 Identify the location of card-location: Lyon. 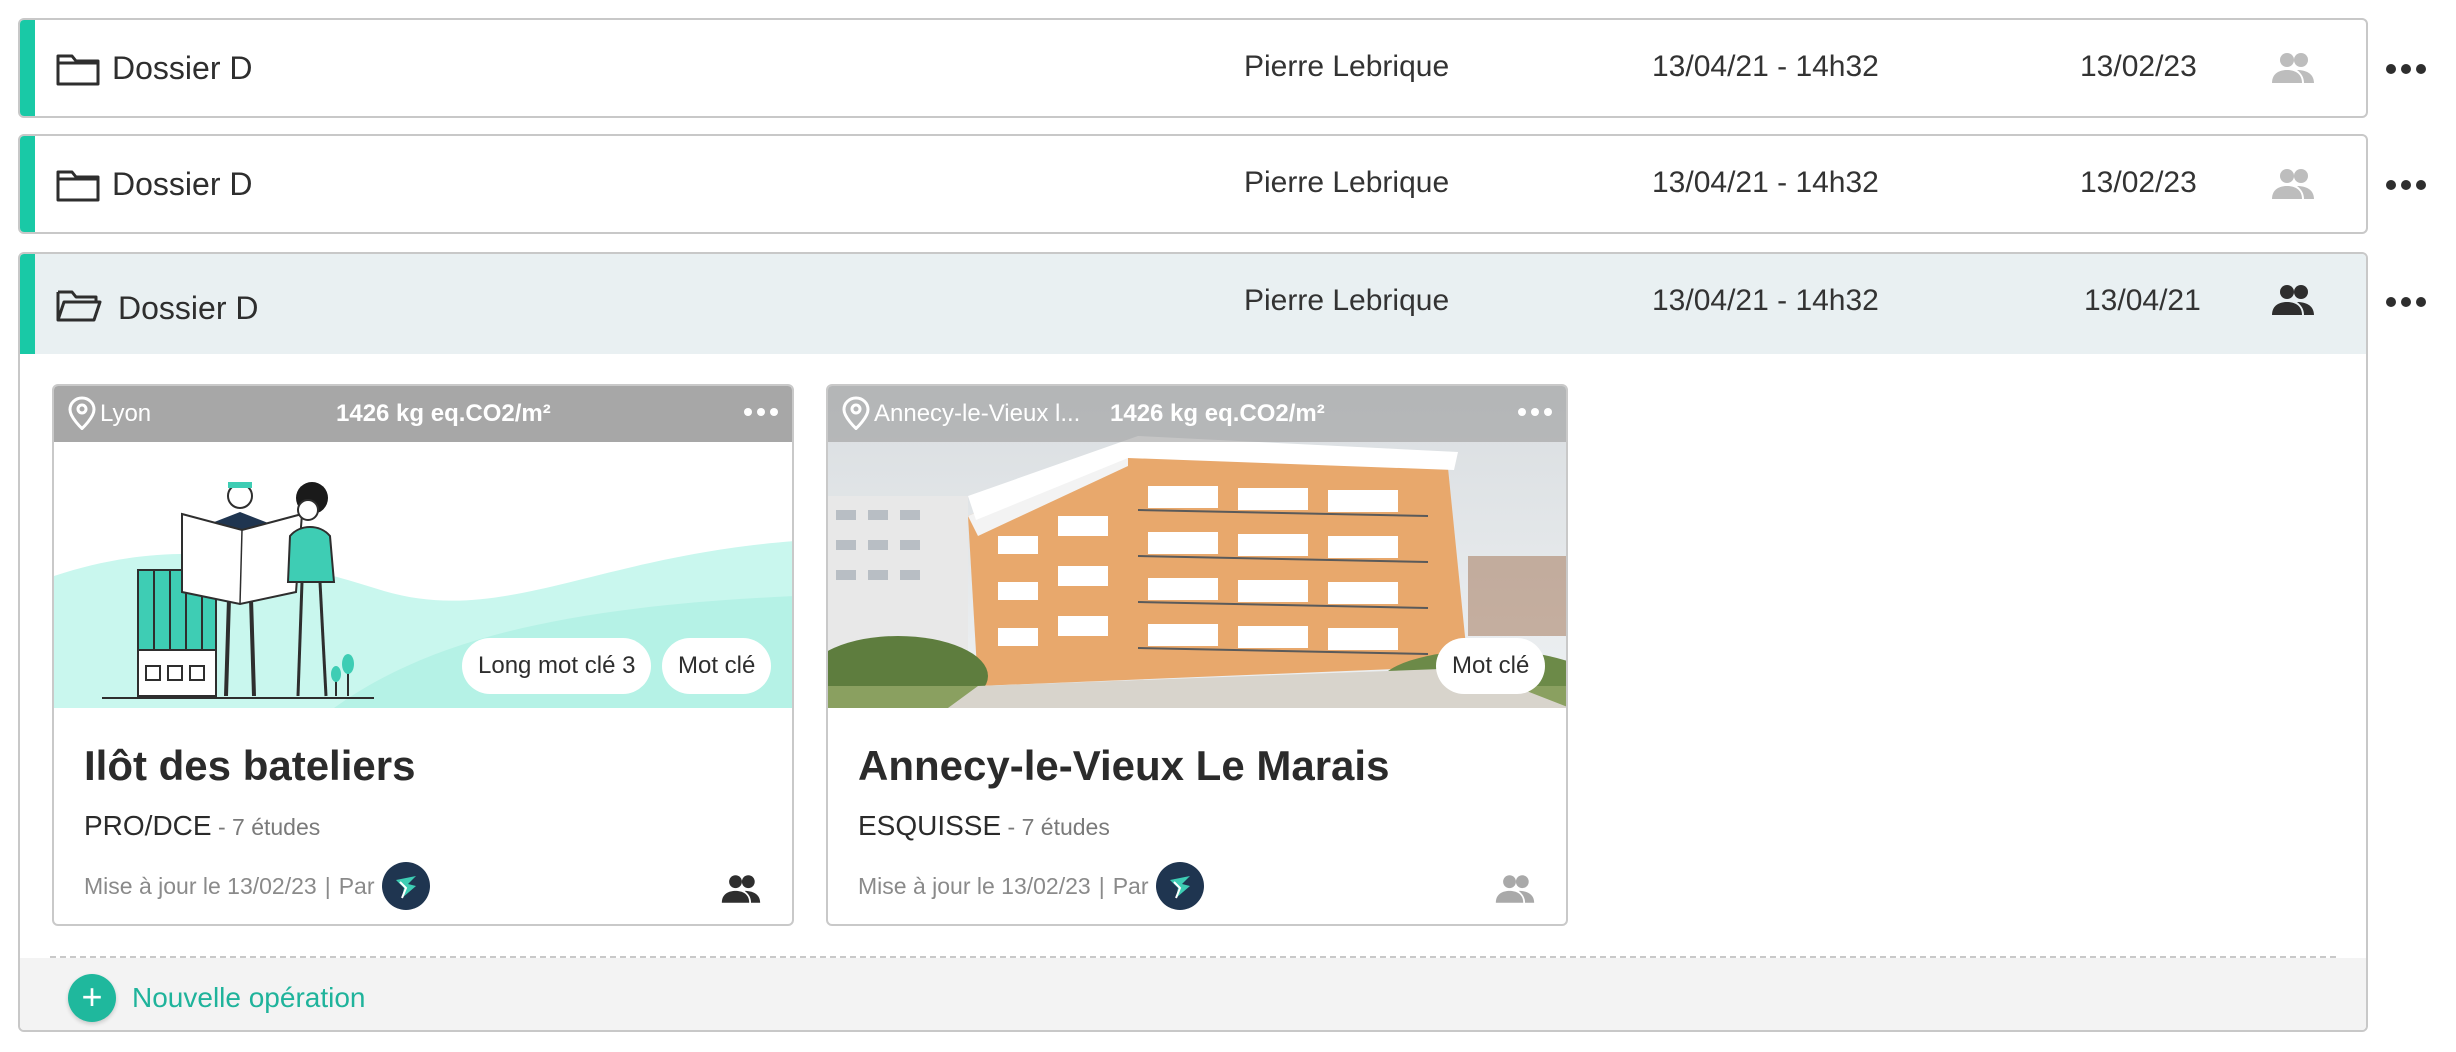
(126, 413).